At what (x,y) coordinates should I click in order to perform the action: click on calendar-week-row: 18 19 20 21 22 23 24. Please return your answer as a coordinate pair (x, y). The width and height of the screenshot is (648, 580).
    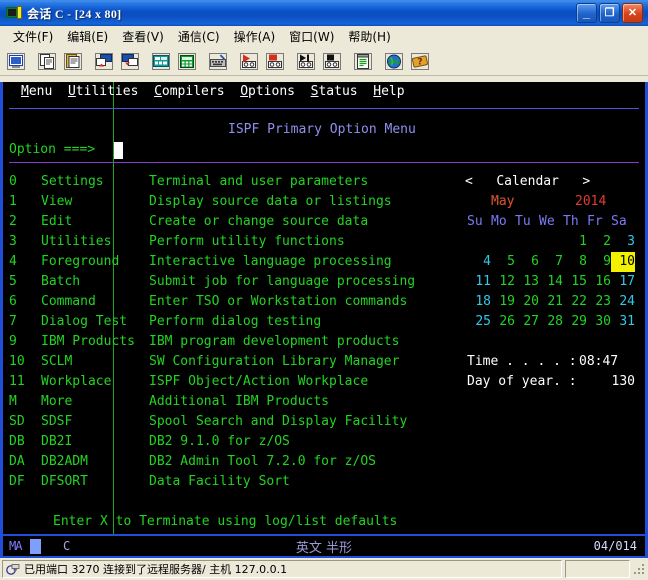
    Looking at the image, I should click on (551, 302).